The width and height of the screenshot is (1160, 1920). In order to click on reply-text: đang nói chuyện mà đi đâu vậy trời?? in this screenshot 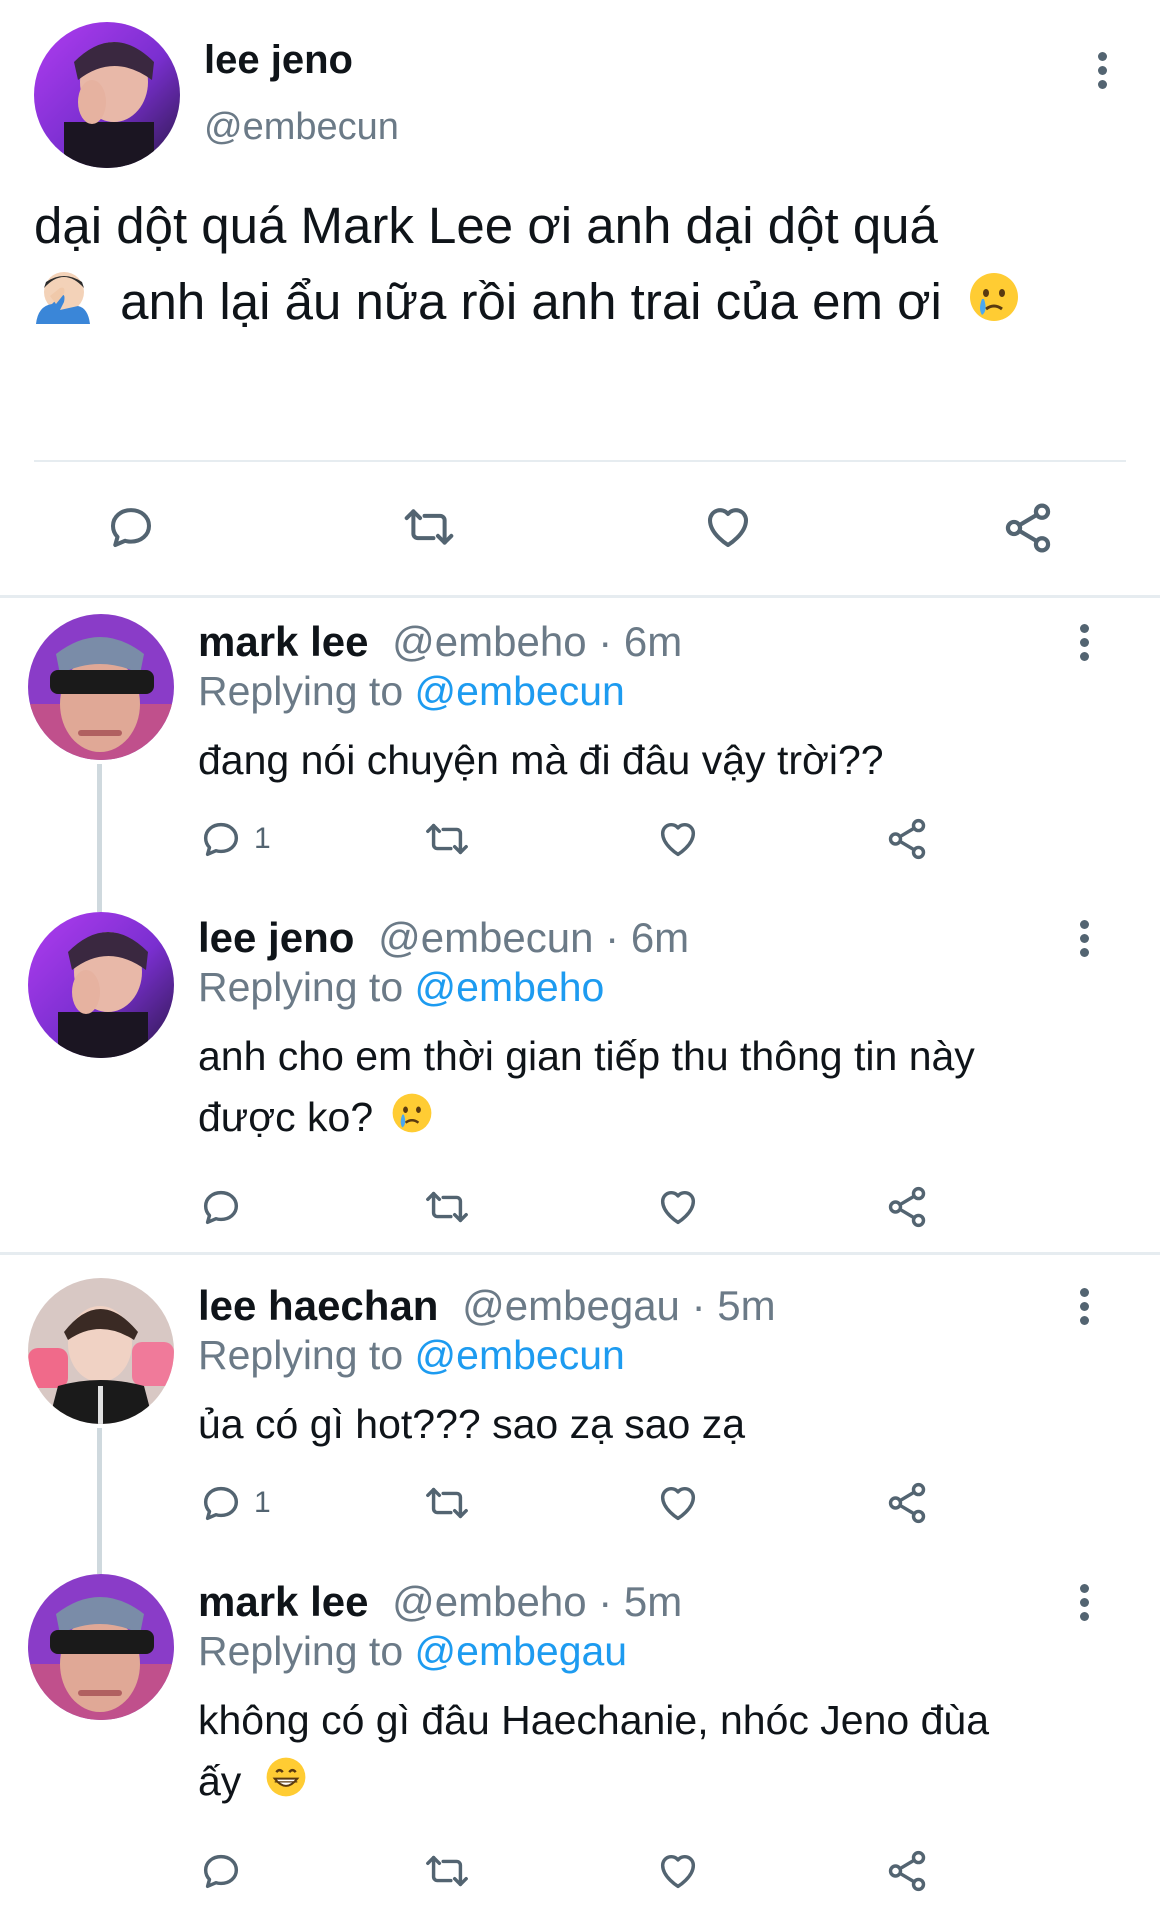, I will do `click(541, 760)`.